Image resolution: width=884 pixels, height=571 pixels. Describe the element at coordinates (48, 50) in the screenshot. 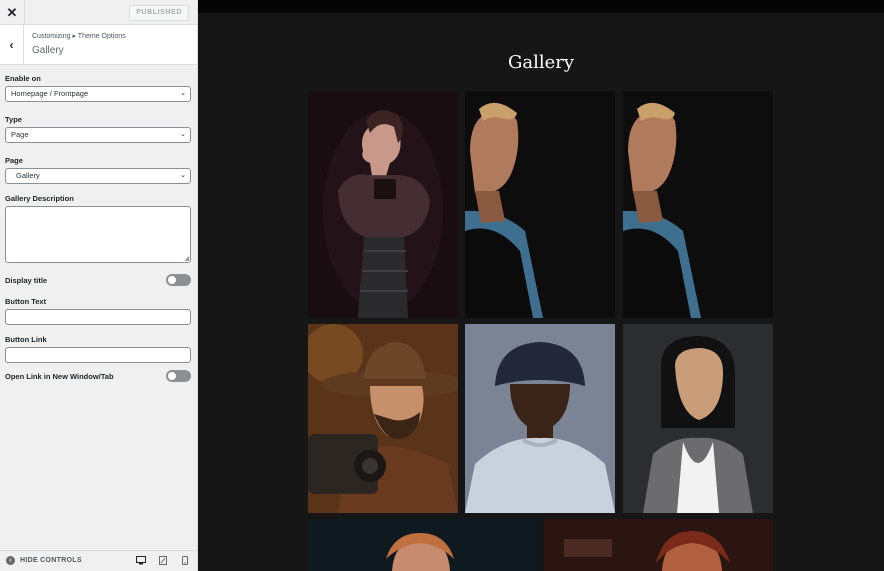

I see `section-title: Gallery` at that location.